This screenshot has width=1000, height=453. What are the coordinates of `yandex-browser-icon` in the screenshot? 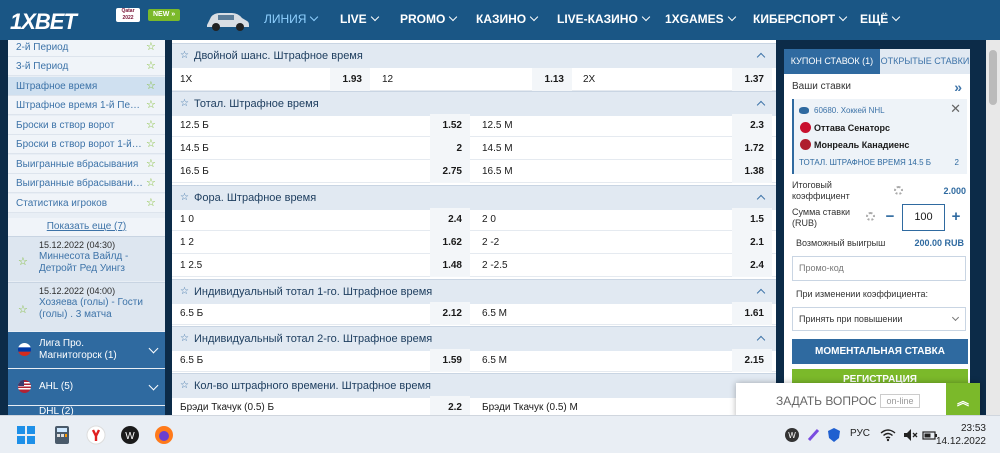 It's located at (96, 435).